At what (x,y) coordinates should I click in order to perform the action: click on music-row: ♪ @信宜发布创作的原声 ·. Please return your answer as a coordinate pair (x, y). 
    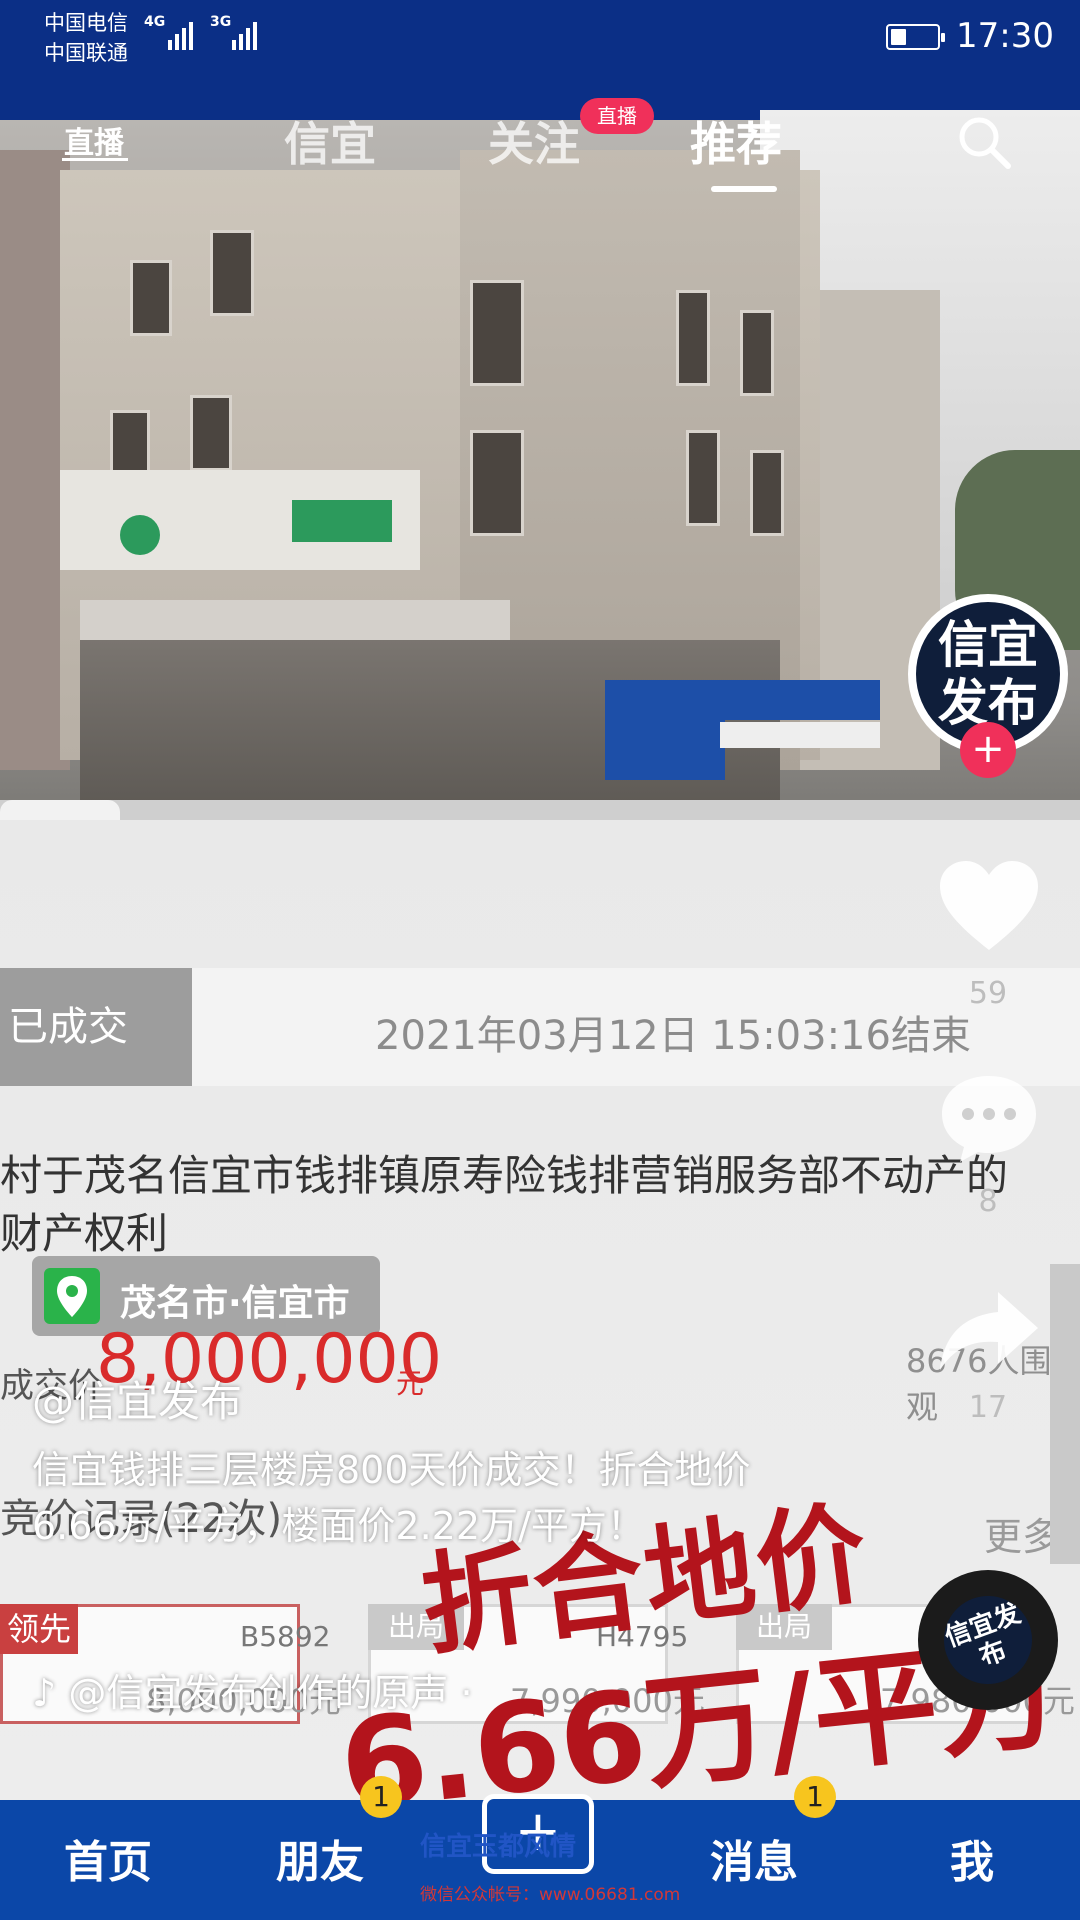
    Looking at the image, I should click on (252, 1689).